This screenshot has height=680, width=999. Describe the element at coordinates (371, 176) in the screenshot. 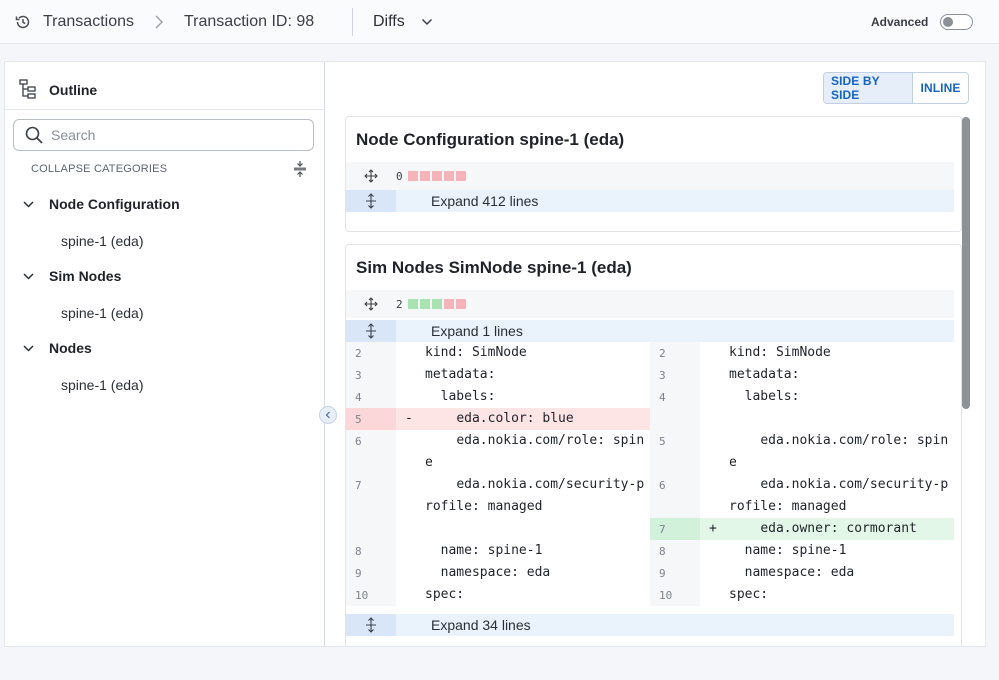

I see `move-icon` at that location.